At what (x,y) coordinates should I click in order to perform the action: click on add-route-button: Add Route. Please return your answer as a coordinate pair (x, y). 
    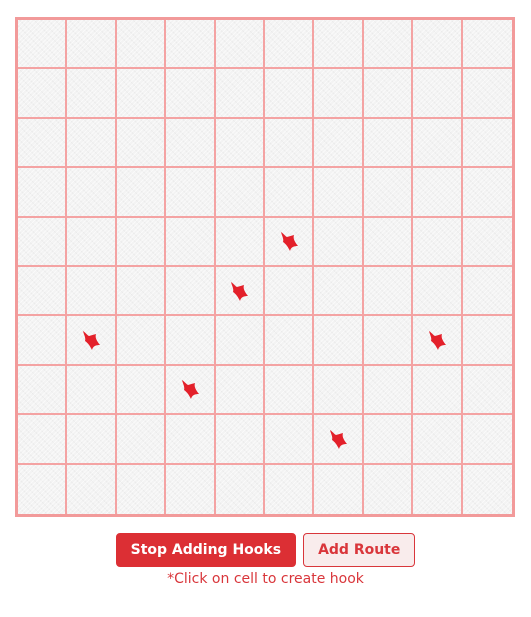
    Looking at the image, I should click on (359, 550).